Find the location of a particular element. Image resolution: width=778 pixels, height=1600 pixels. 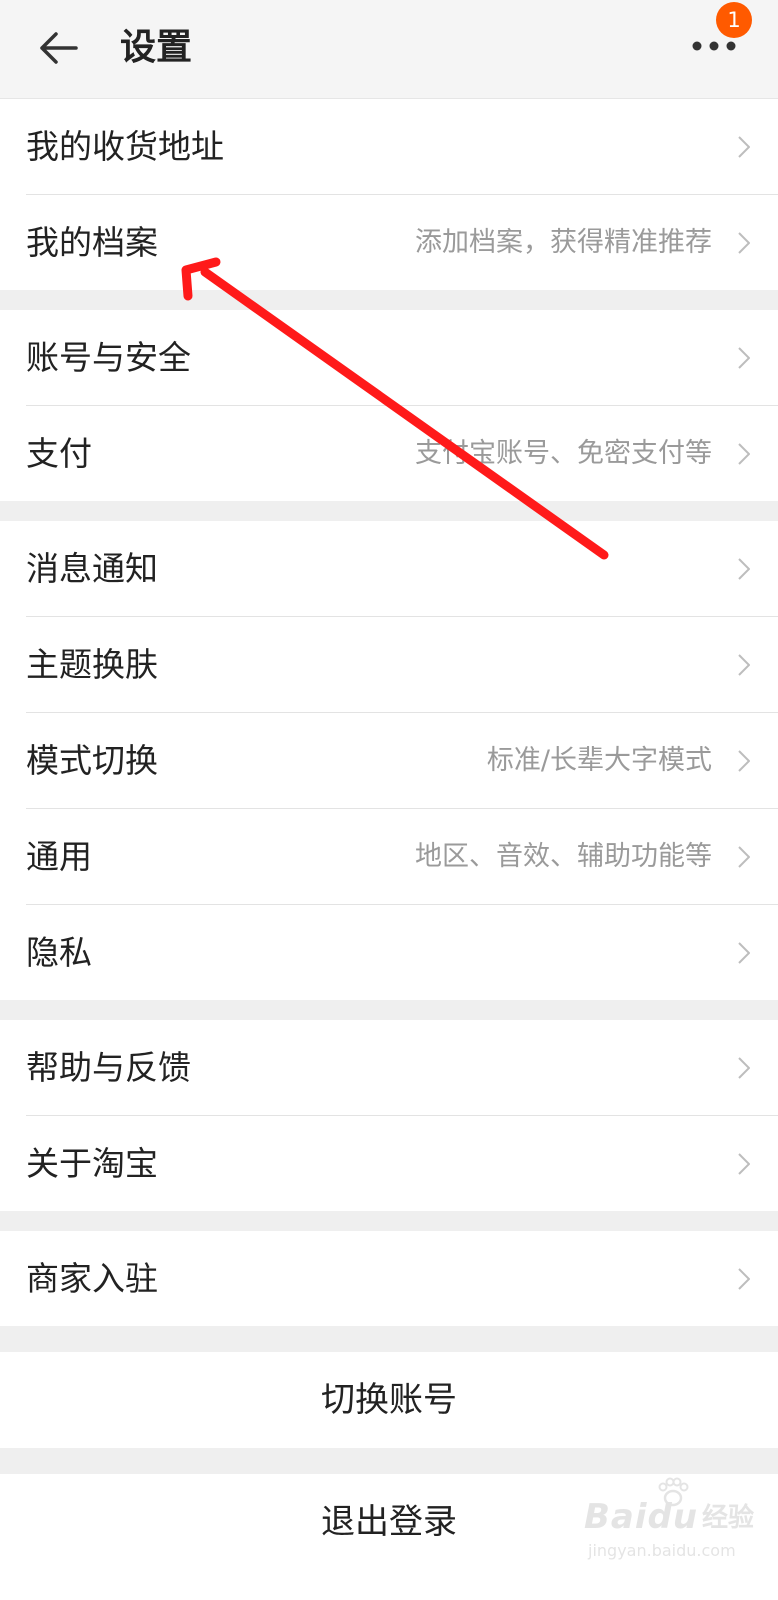

row-label: 通用 is located at coordinates (59, 856).